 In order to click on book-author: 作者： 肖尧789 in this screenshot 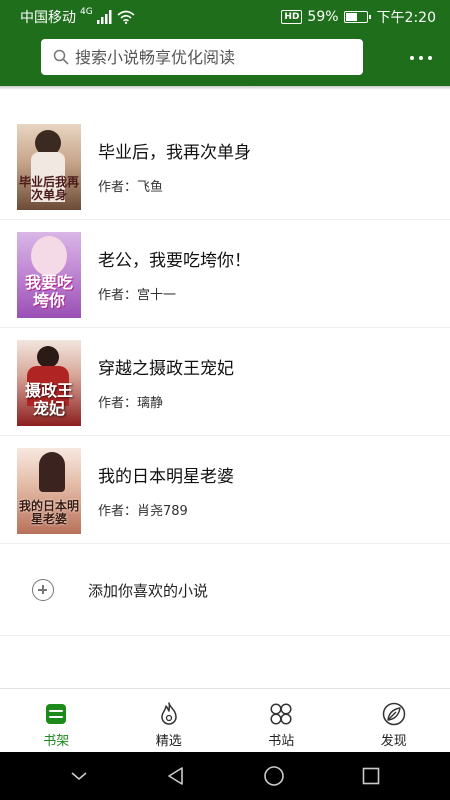, I will do `click(143, 509)`.